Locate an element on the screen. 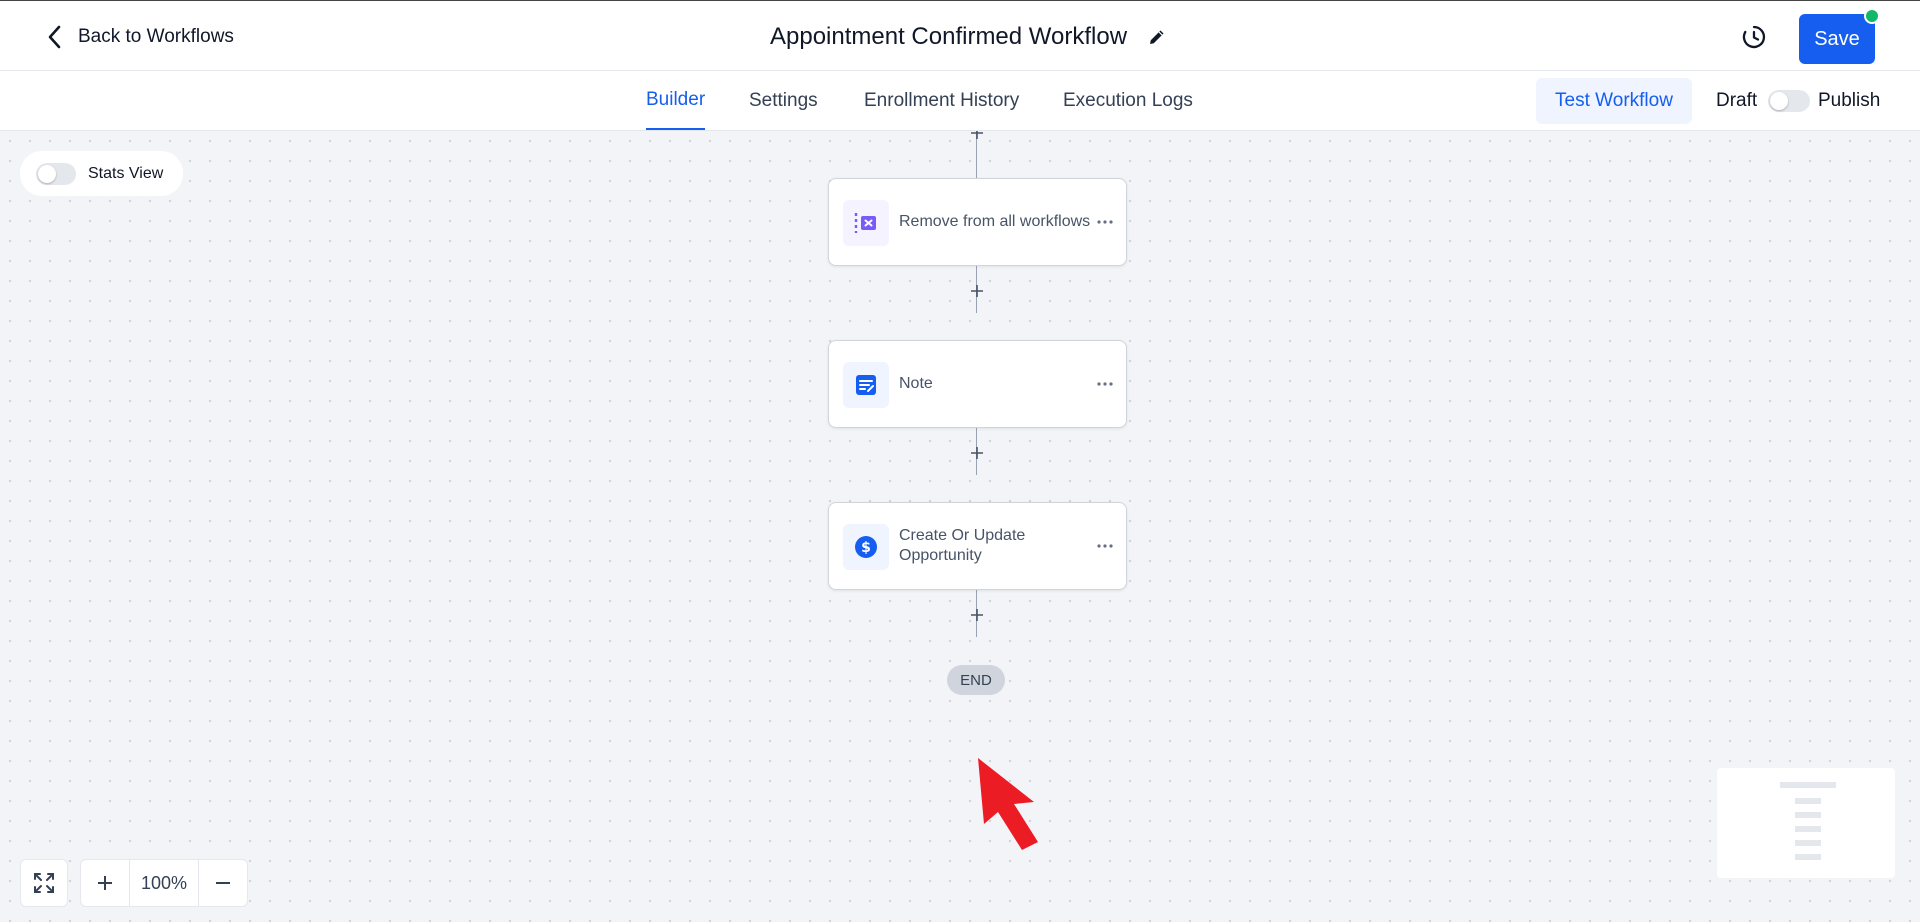  stats-view-control: Stats View is located at coordinates (101, 173).